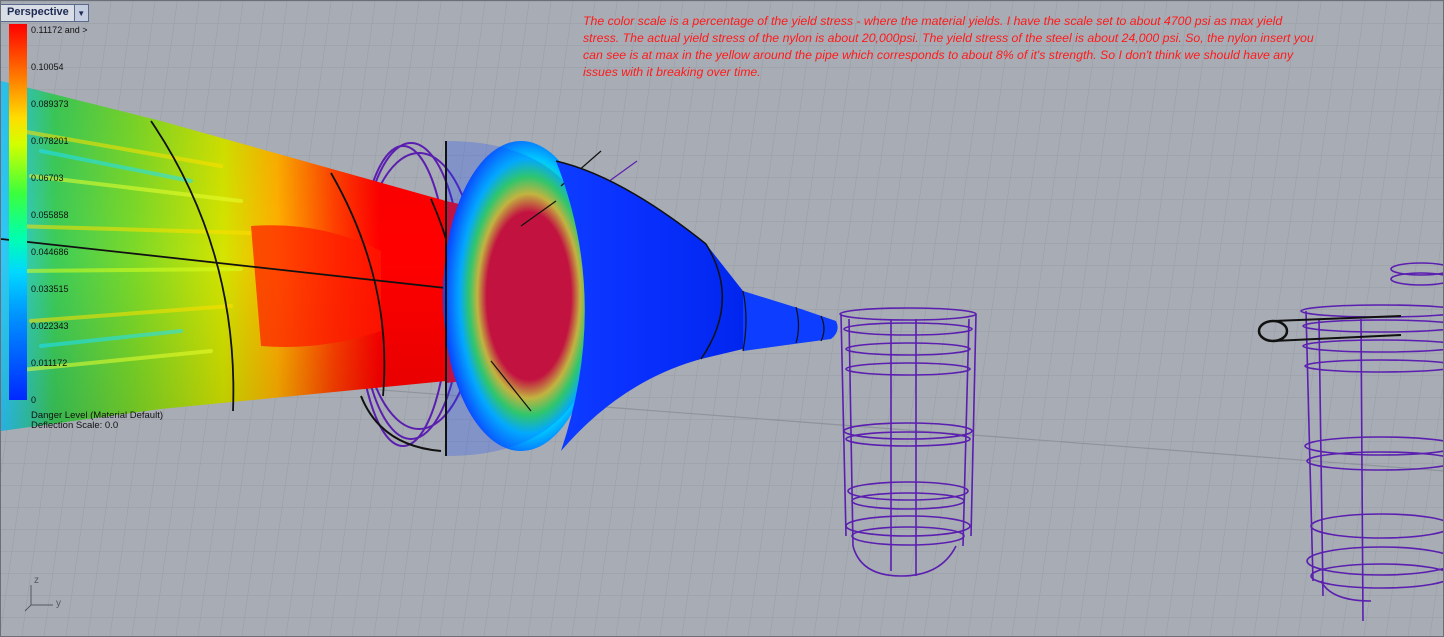 This screenshot has width=1444, height=637. Describe the element at coordinates (47, 178) in the screenshot. I see `legend-tick: 0.06703` at that location.